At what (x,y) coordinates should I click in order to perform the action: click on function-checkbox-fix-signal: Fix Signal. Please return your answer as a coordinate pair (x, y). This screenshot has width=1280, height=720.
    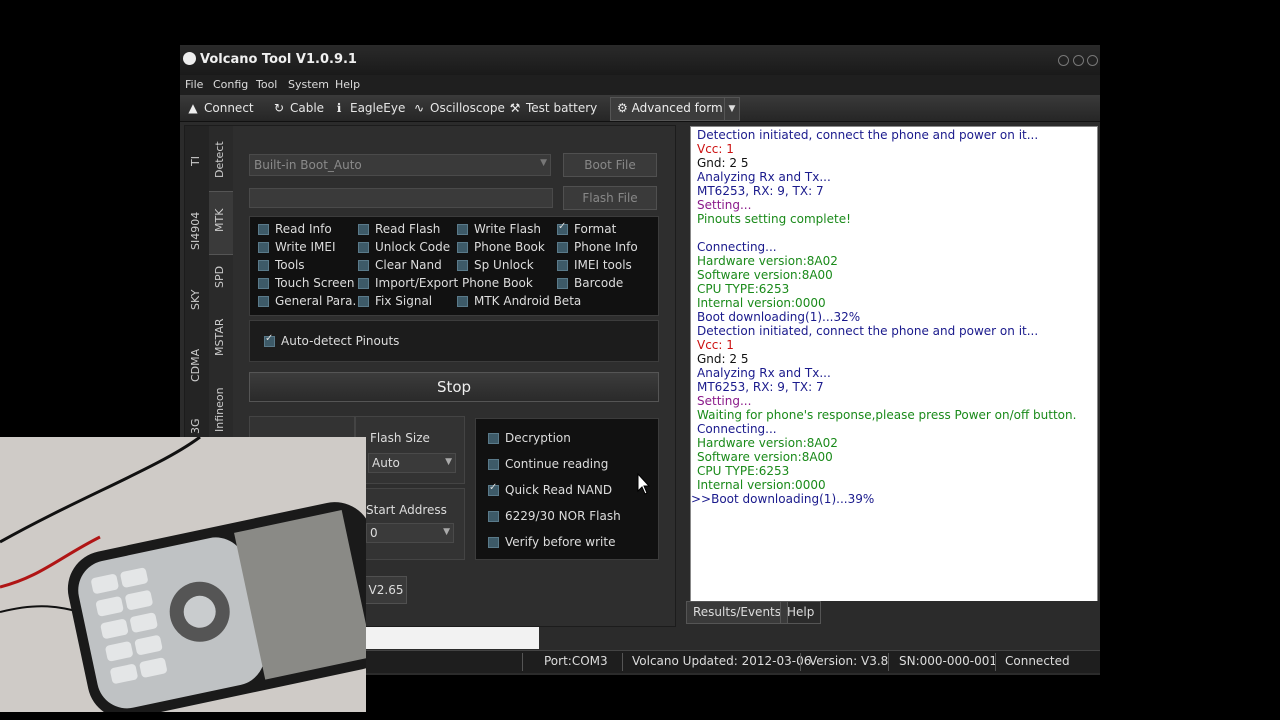
    Looking at the image, I should click on (395, 301).